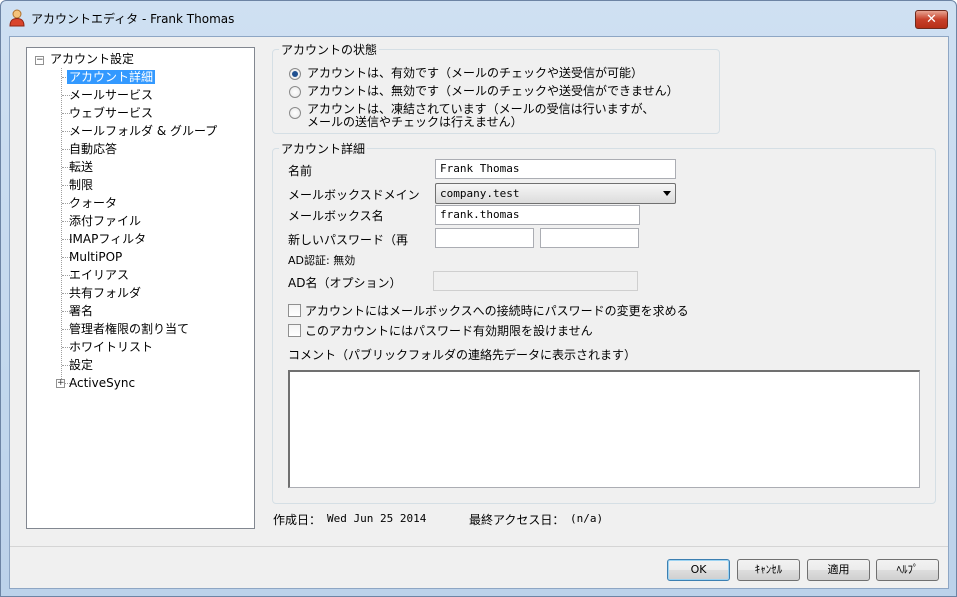 This screenshot has width=957, height=597. I want to click on tree-item-label: クォータ, so click(93, 203).